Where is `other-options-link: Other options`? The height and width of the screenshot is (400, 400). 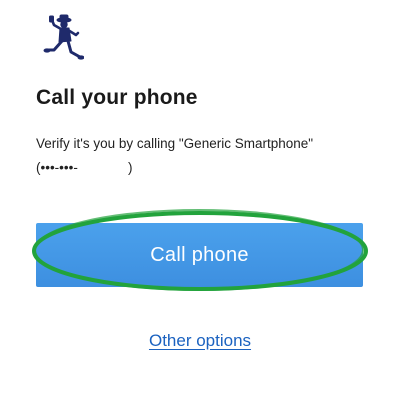 other-options-link: Other options is located at coordinates (200, 341).